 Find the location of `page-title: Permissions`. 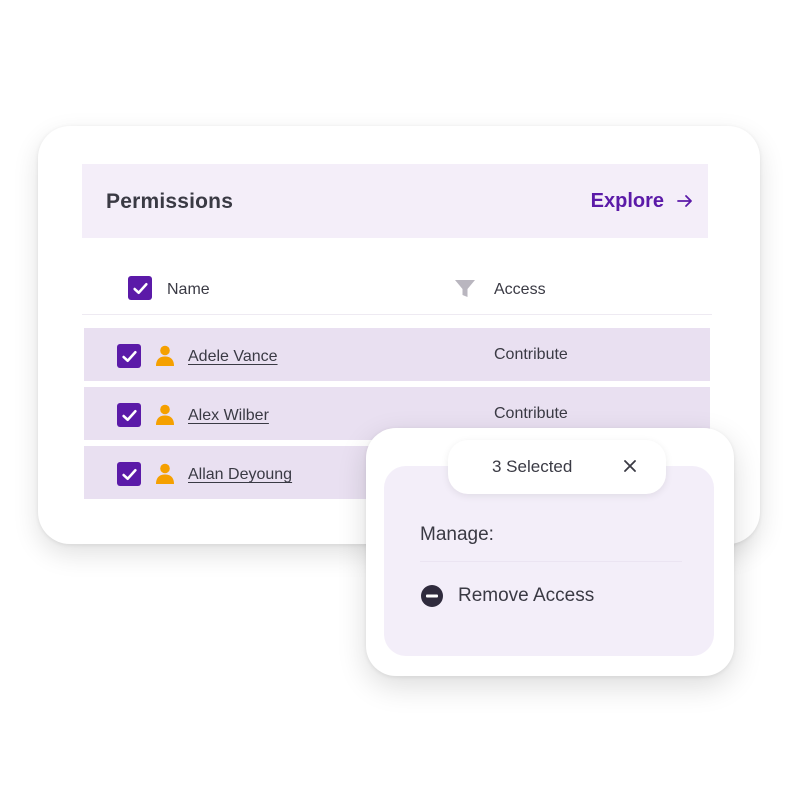

page-title: Permissions is located at coordinates (170, 201).